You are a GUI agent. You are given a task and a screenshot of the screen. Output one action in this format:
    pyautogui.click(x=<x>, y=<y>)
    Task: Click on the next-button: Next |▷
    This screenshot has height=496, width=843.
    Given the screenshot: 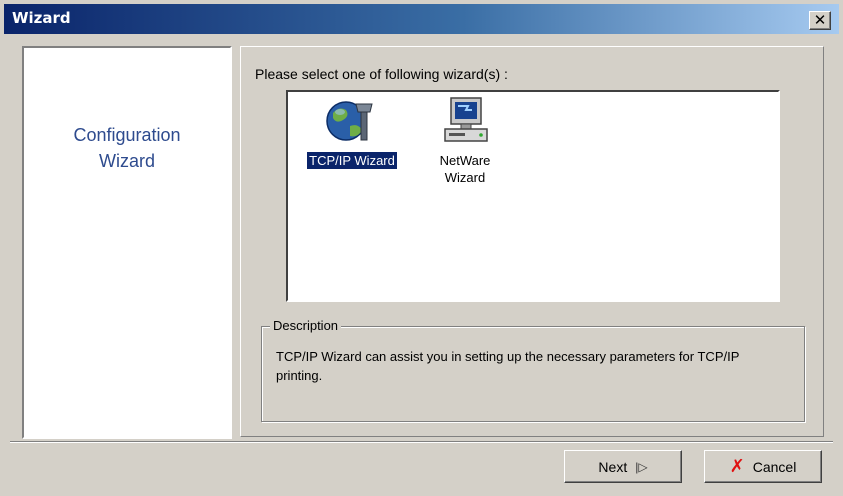 What is the action you would take?
    pyautogui.click(x=623, y=466)
    